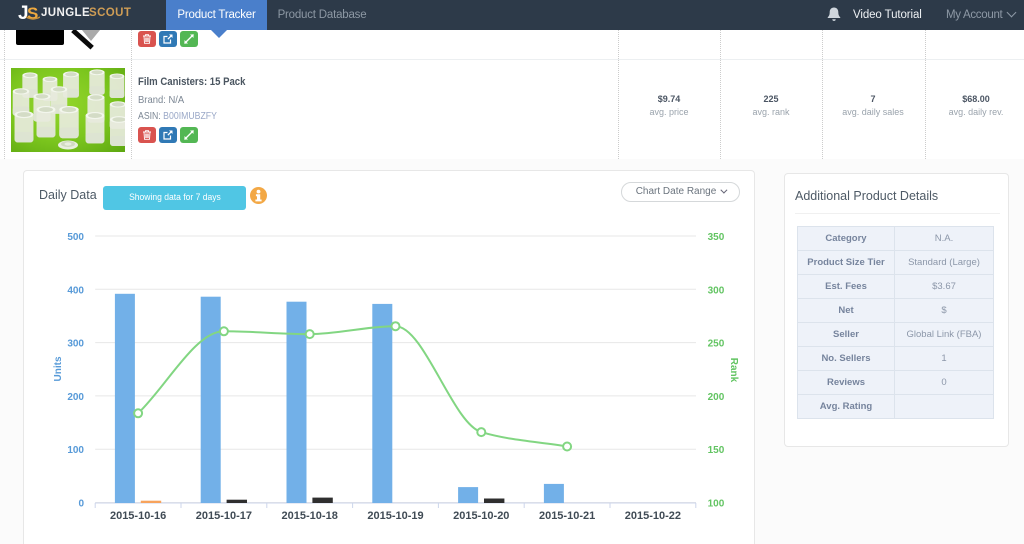  I want to click on svg-text: Units, so click(58, 368).